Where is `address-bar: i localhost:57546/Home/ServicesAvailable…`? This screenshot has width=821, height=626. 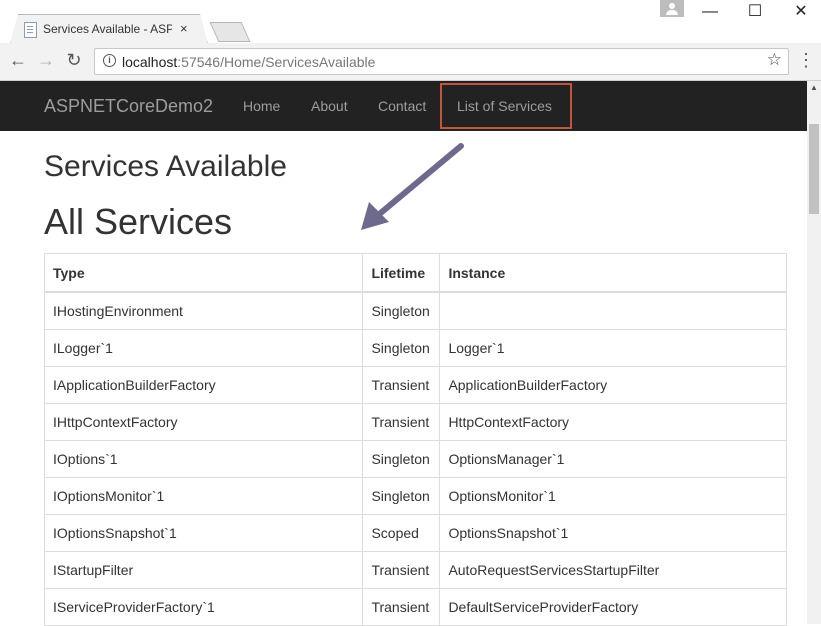 address-bar: i localhost:57546/Home/ServicesAvailable… is located at coordinates (441, 61).